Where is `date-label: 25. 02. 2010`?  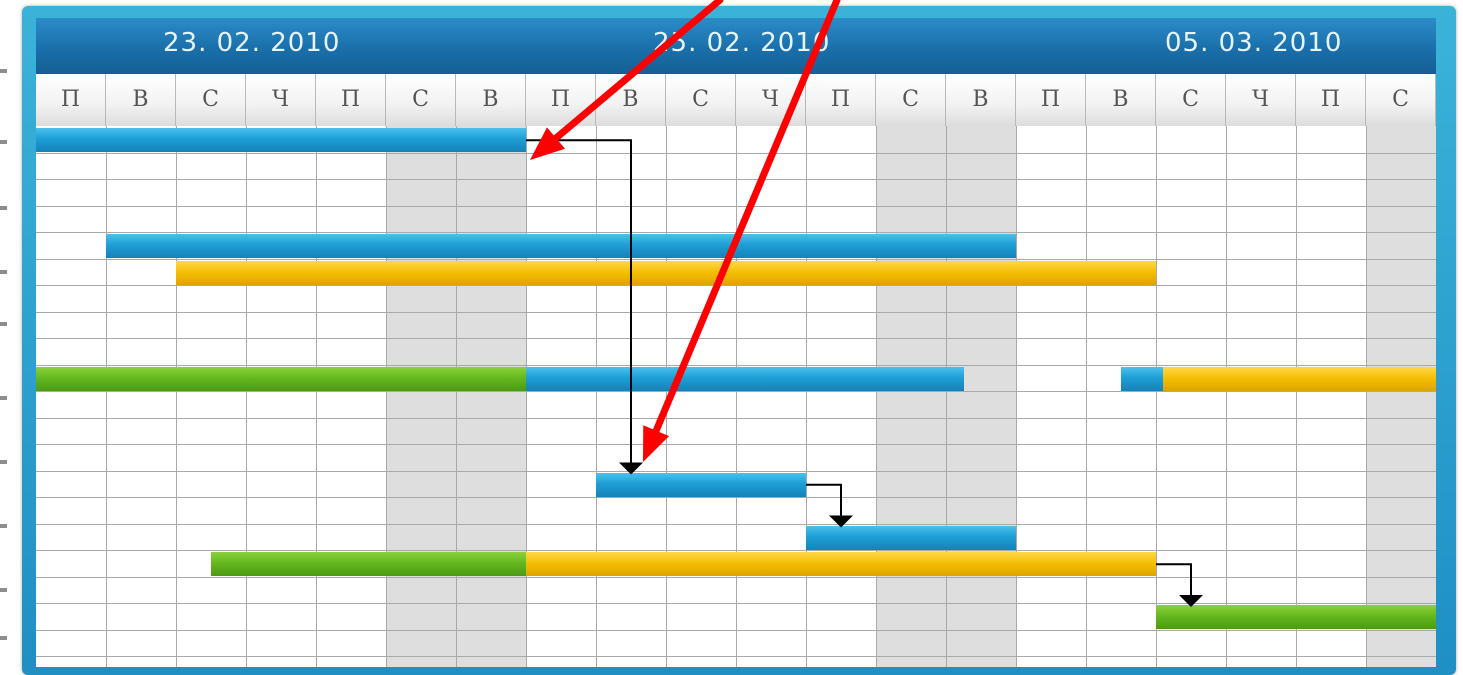 date-label: 25. 02. 2010 is located at coordinates (742, 43).